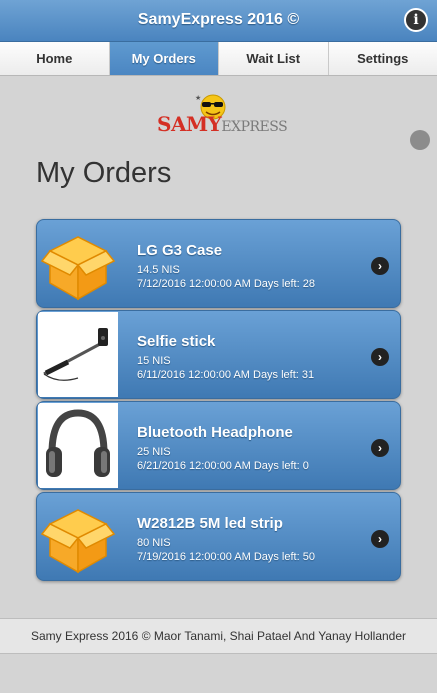 Image resolution: width=437 pixels, height=693 pixels. What do you see at coordinates (78, 354) in the screenshot?
I see `selfie-stick-photo` at bounding box center [78, 354].